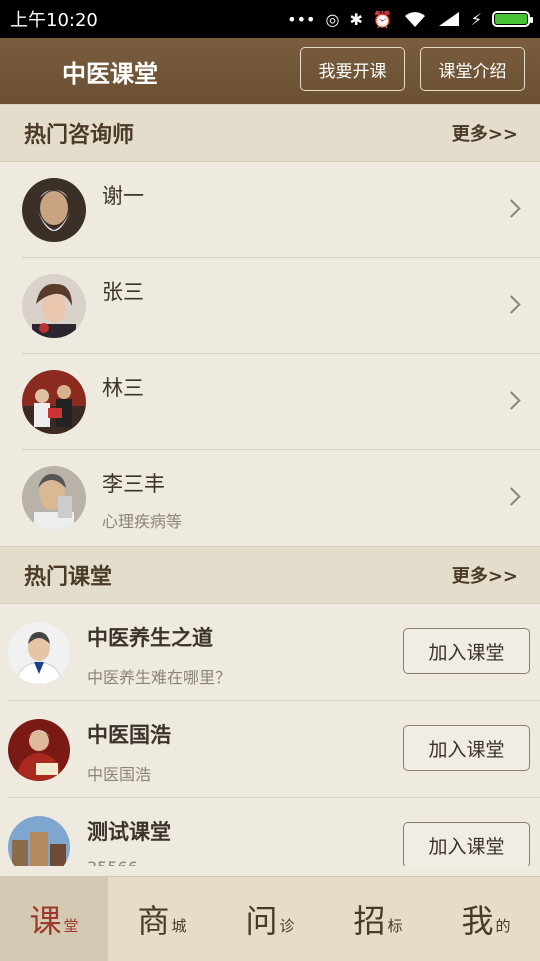 The image size is (540, 961). I want to click on tab-consult: 问诊, so click(270, 919).